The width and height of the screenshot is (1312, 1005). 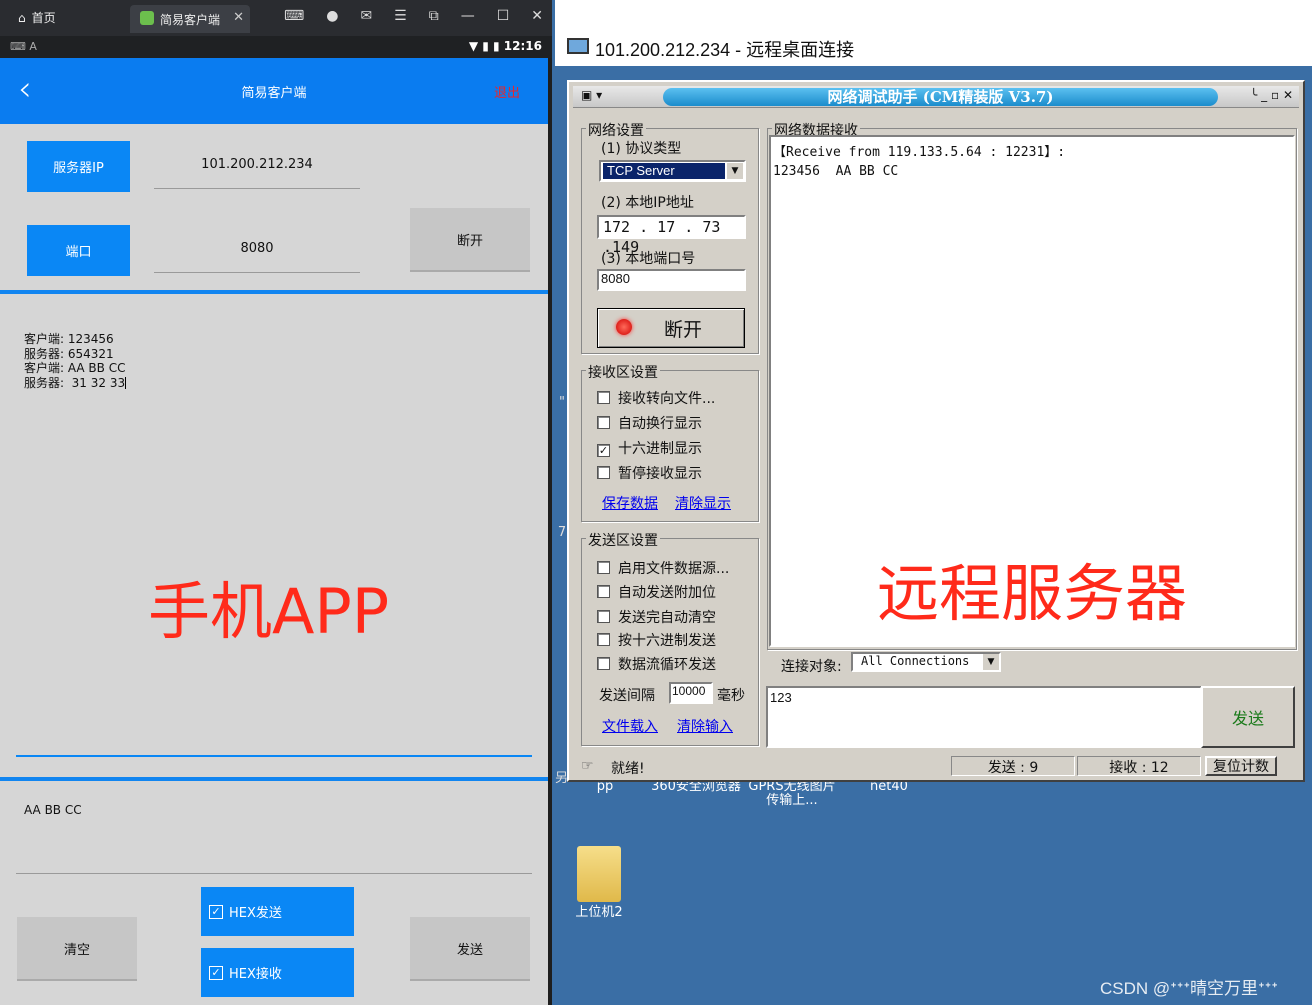 What do you see at coordinates (591, 95) in the screenshot?
I see `system-menu-icon: ▣ ▾` at bounding box center [591, 95].